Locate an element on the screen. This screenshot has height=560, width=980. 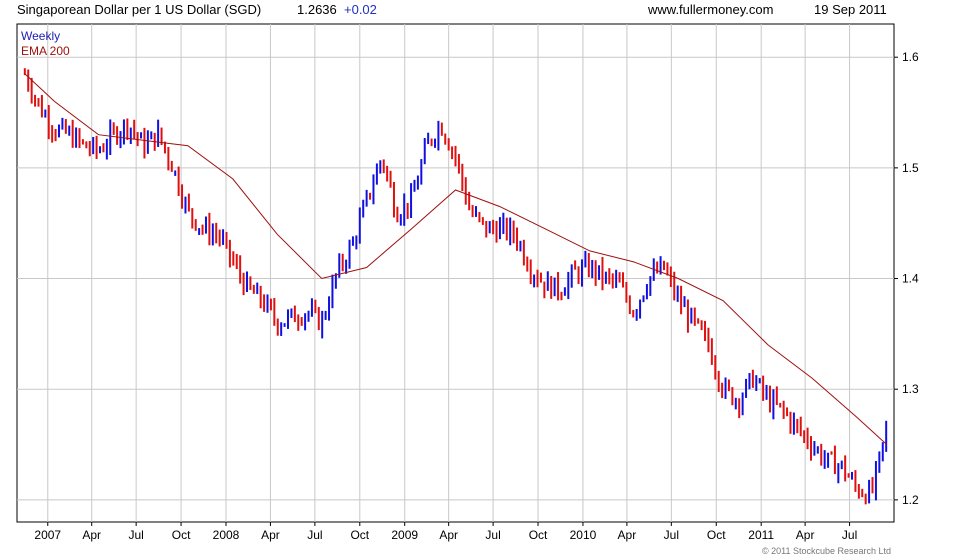
x-tick-label: 2008 is located at coordinates (226, 535).